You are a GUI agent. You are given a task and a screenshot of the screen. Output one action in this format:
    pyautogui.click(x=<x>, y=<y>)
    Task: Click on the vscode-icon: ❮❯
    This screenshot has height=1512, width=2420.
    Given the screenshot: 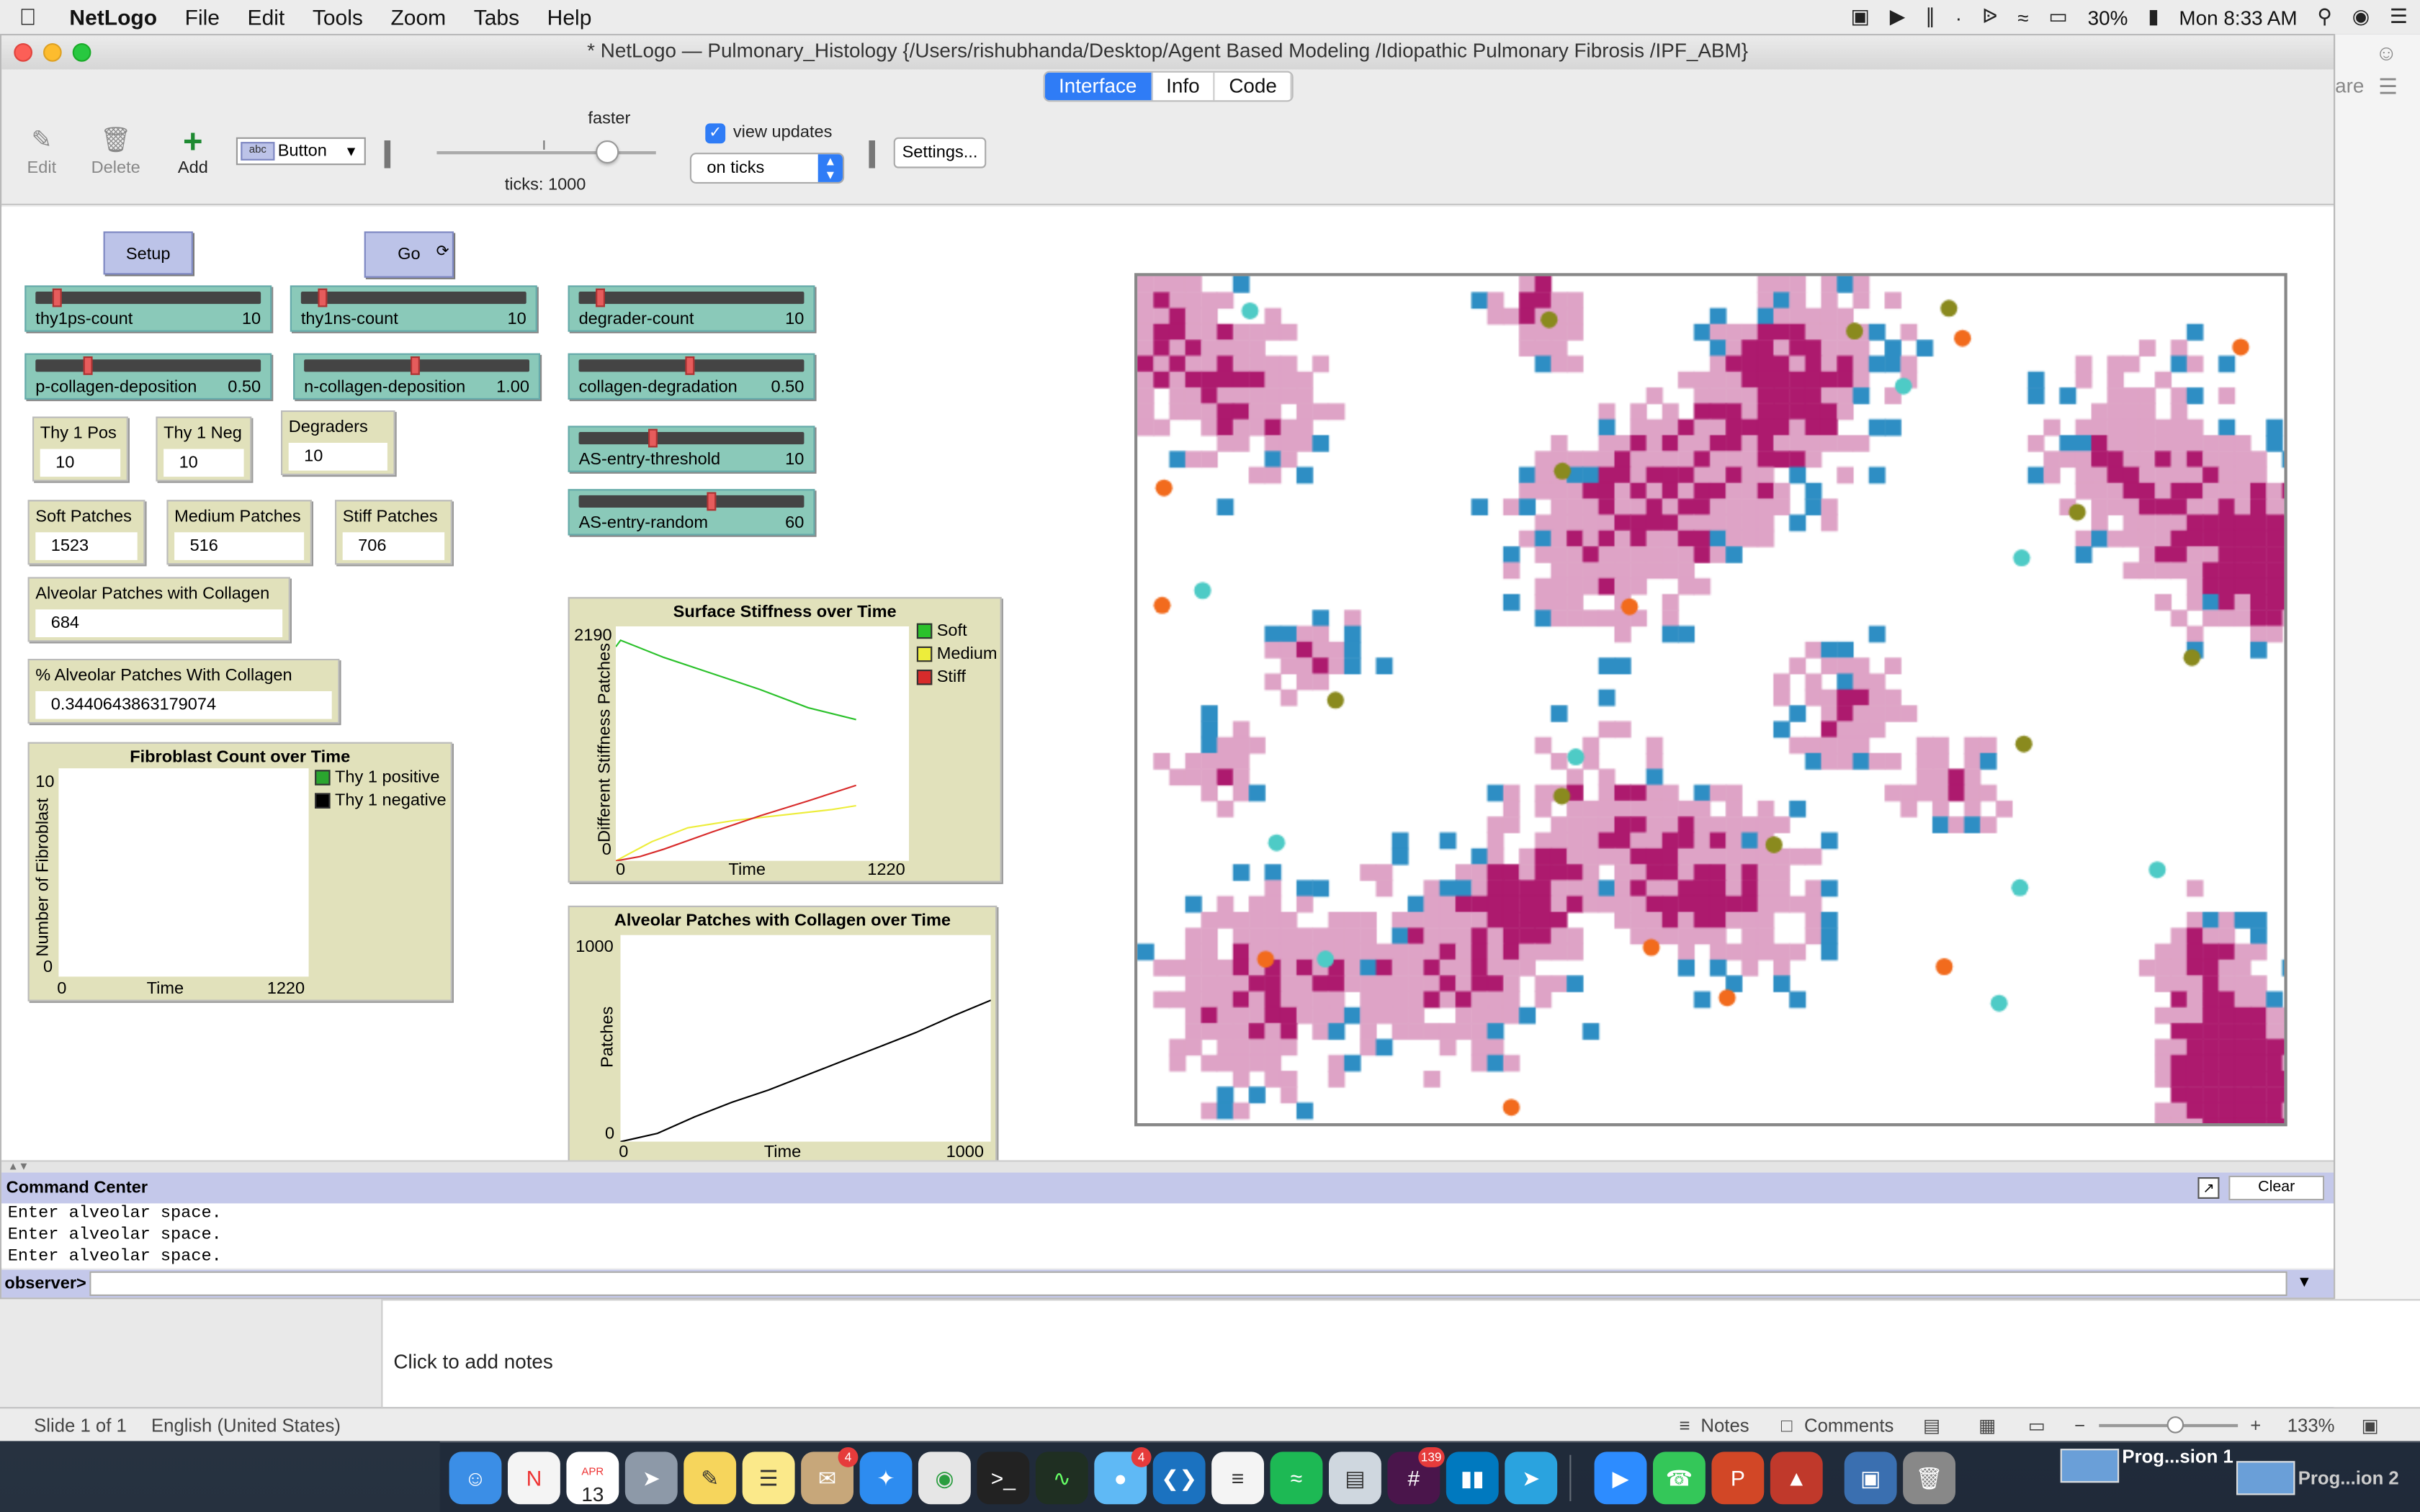 What is the action you would take?
    pyautogui.click(x=1179, y=1478)
    